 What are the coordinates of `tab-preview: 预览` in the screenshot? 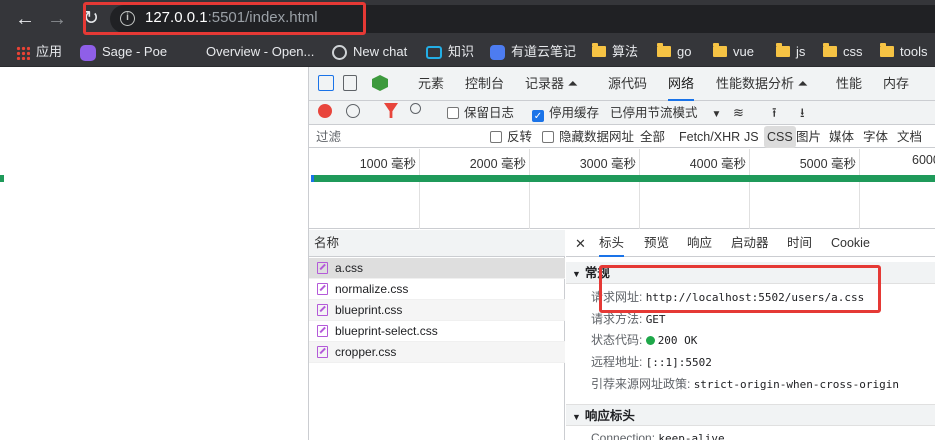 It's located at (656, 243).